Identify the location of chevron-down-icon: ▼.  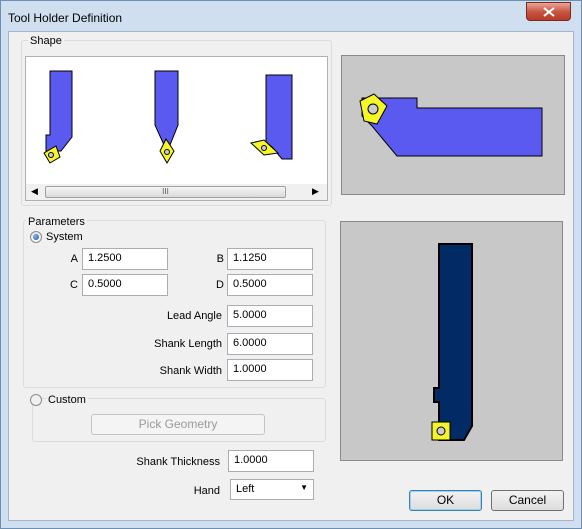
(304, 487).